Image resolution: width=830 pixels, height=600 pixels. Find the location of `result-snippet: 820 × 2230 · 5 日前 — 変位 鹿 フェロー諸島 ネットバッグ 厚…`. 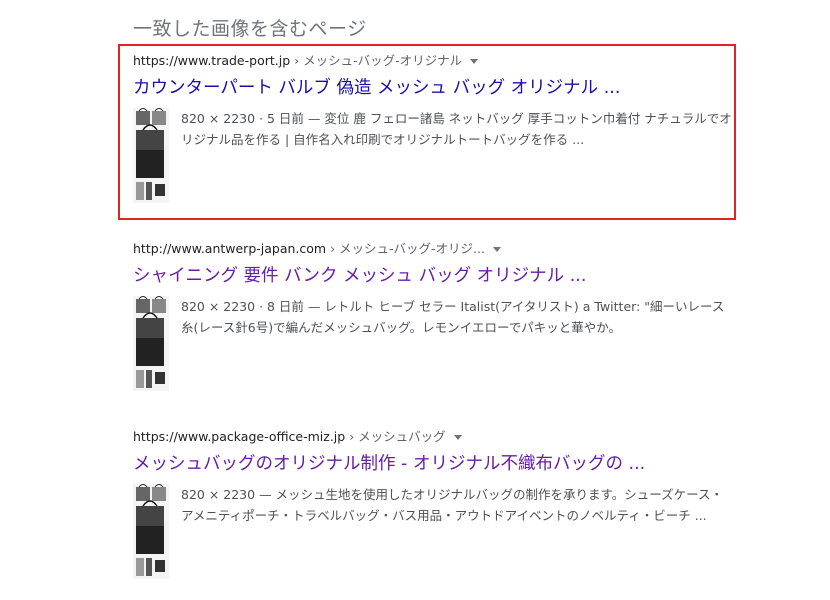

result-snippet: 820 × 2230 · 5 日前 — 変位 鹿 フェロー諸島 ネットバッグ 厚… is located at coordinates (456, 129).